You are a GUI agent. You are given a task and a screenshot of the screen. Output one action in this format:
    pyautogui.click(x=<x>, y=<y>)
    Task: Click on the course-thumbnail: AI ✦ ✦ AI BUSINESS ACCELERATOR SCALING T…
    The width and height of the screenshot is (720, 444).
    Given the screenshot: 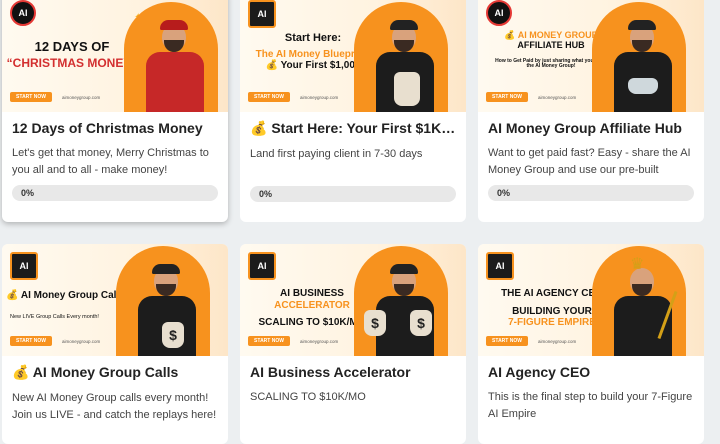 What is the action you would take?
    pyautogui.click(x=353, y=300)
    